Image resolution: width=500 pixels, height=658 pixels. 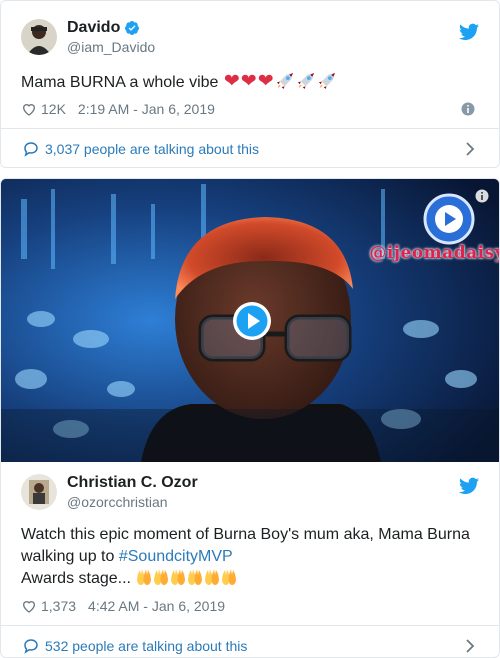 What do you see at coordinates (120, 82) in the screenshot?
I see `tweet-text-body: Mama BURNA a whole vibe` at bounding box center [120, 82].